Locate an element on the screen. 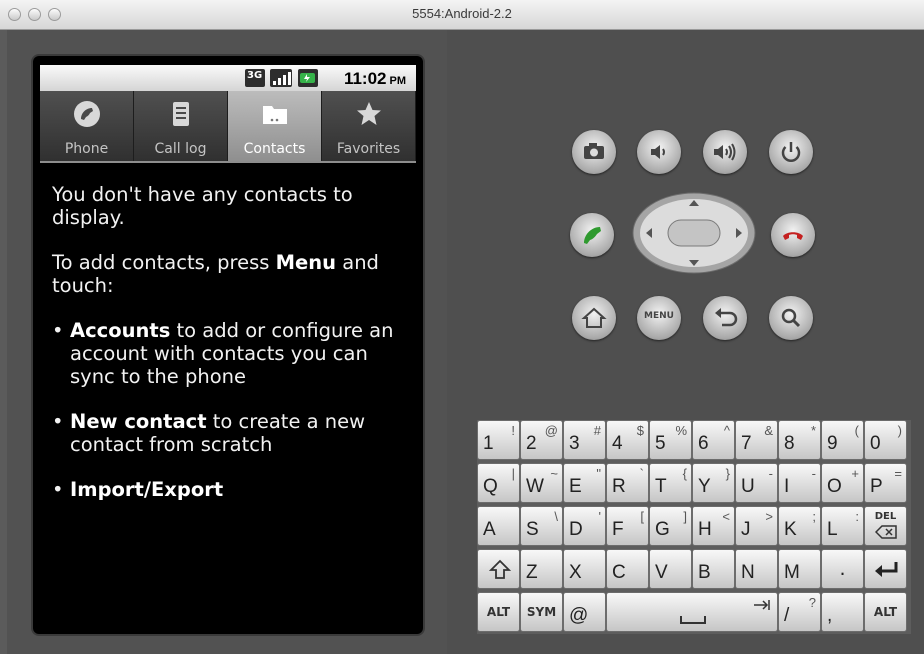 The image size is (924, 654). red-phone-icon is located at coordinates (793, 236).